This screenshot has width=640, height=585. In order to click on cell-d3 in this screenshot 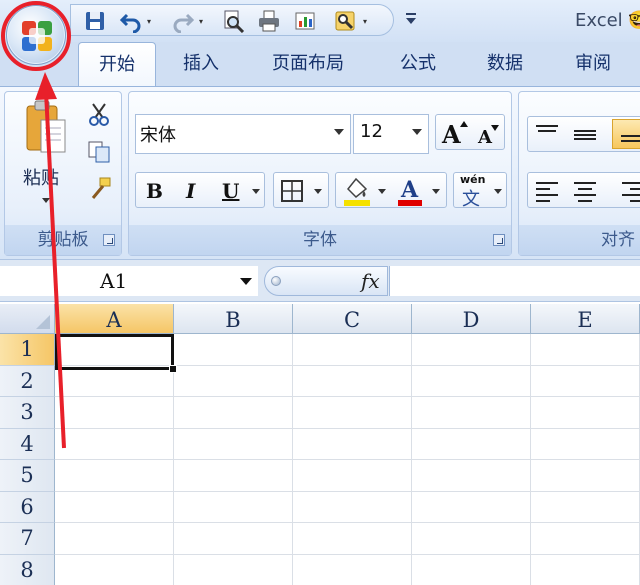, I will do `click(471, 413)`.